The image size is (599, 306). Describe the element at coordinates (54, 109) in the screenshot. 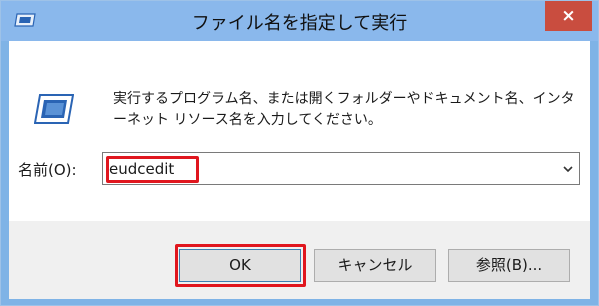

I see `run-program-icon` at that location.